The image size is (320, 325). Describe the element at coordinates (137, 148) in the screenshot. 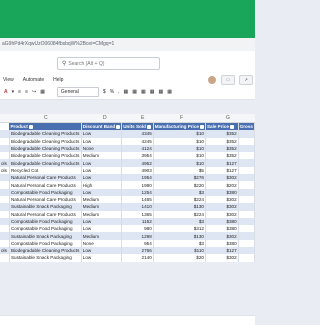

I see `cell-units-sold: 4124` at that location.